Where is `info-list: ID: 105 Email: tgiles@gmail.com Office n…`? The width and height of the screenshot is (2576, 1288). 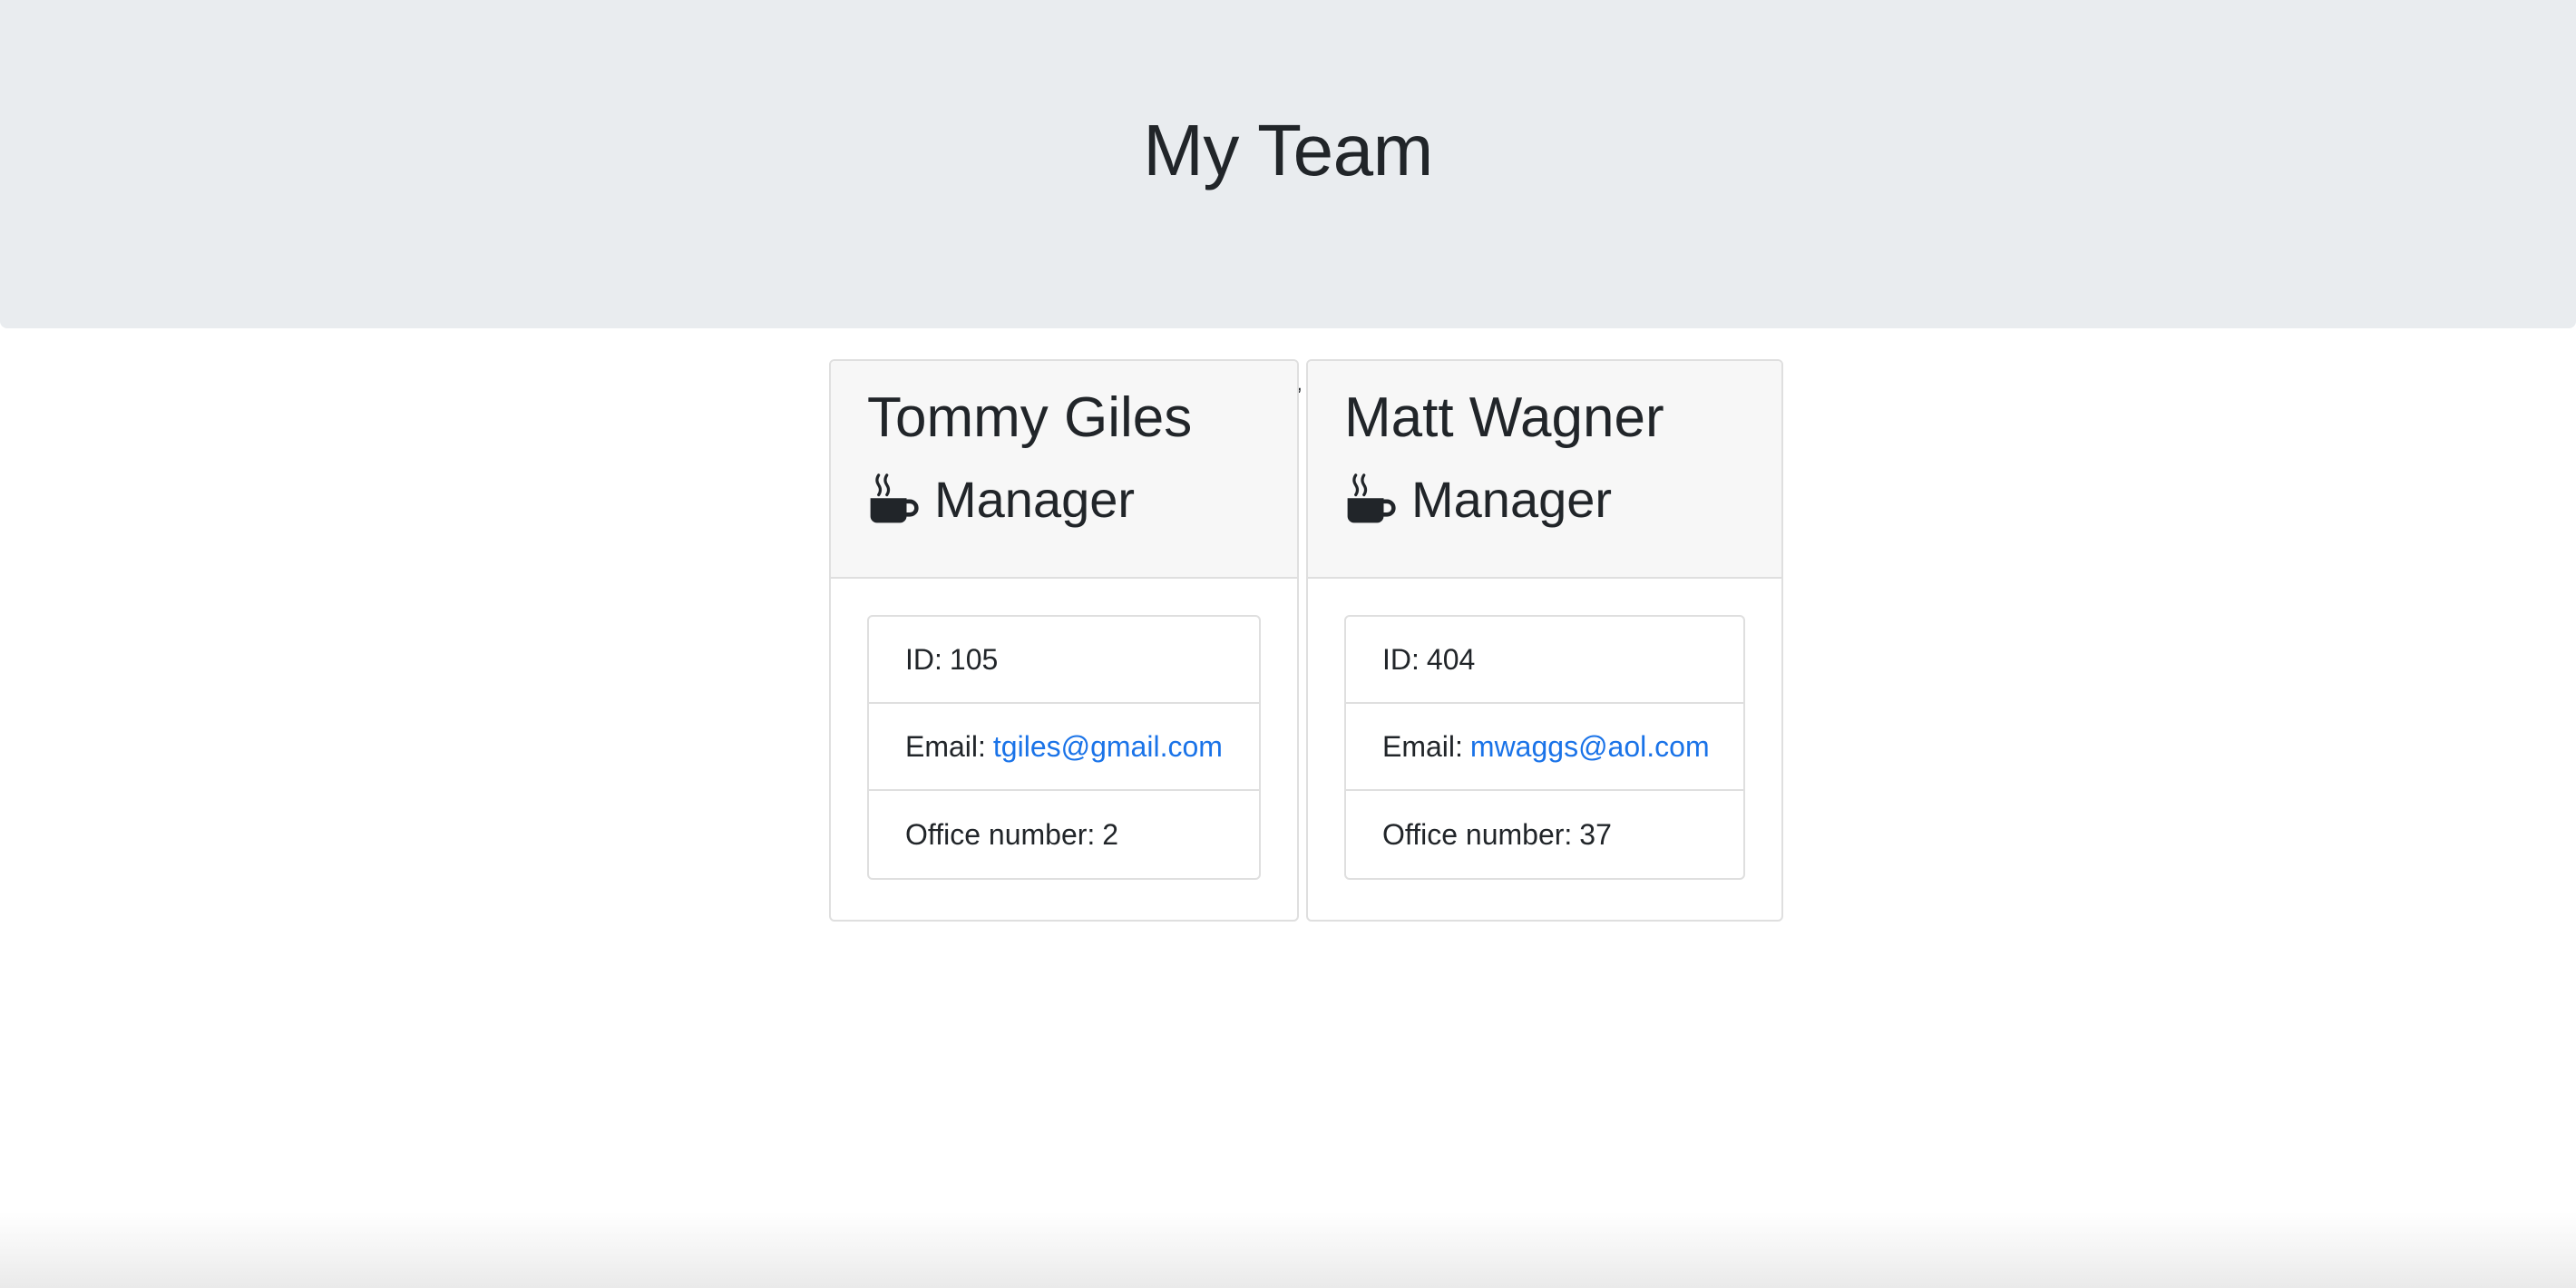 info-list: ID: 105 Email: tgiles@gmail.com Office n… is located at coordinates (1064, 747).